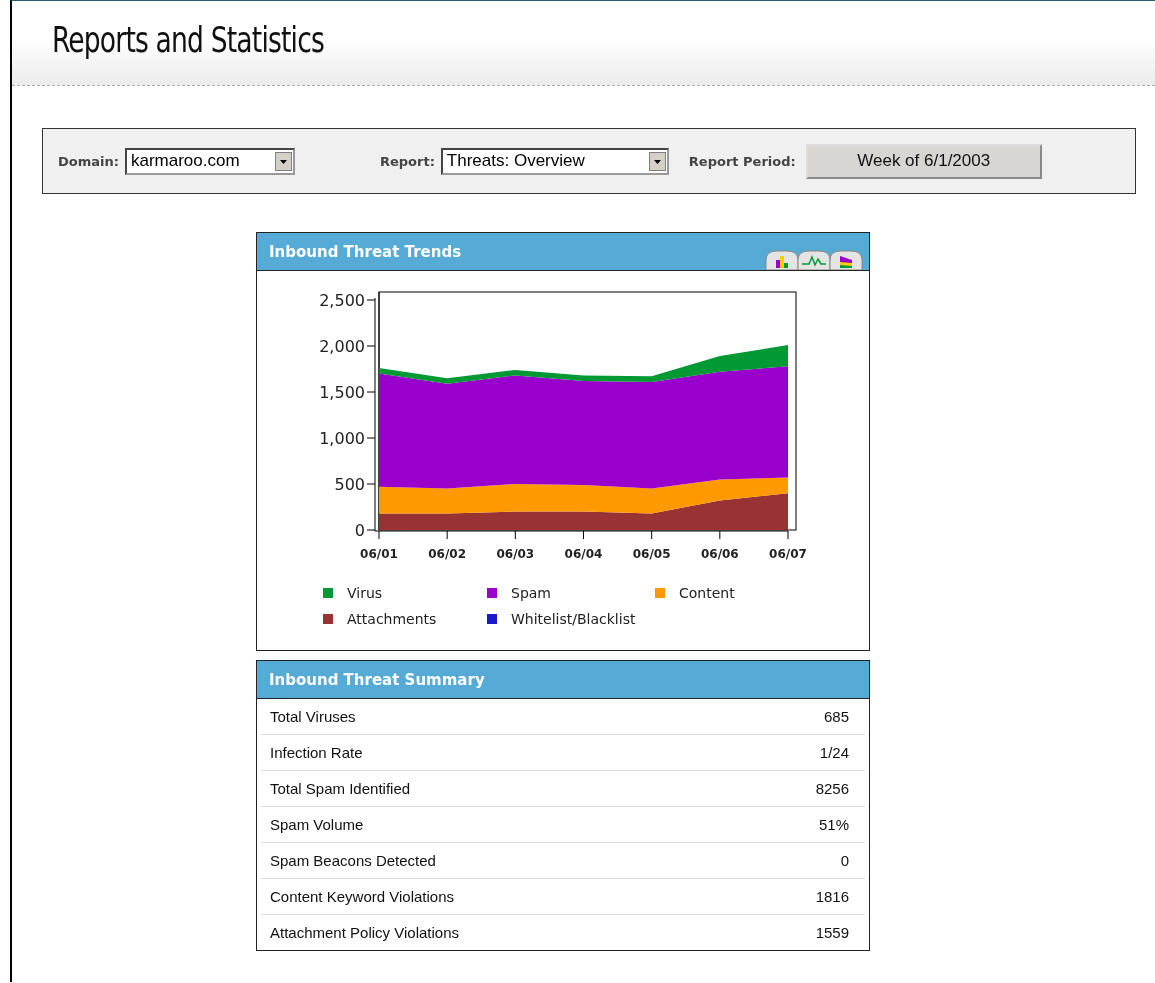  What do you see at coordinates (836, 716) in the screenshot?
I see `summary-value: 685` at bounding box center [836, 716].